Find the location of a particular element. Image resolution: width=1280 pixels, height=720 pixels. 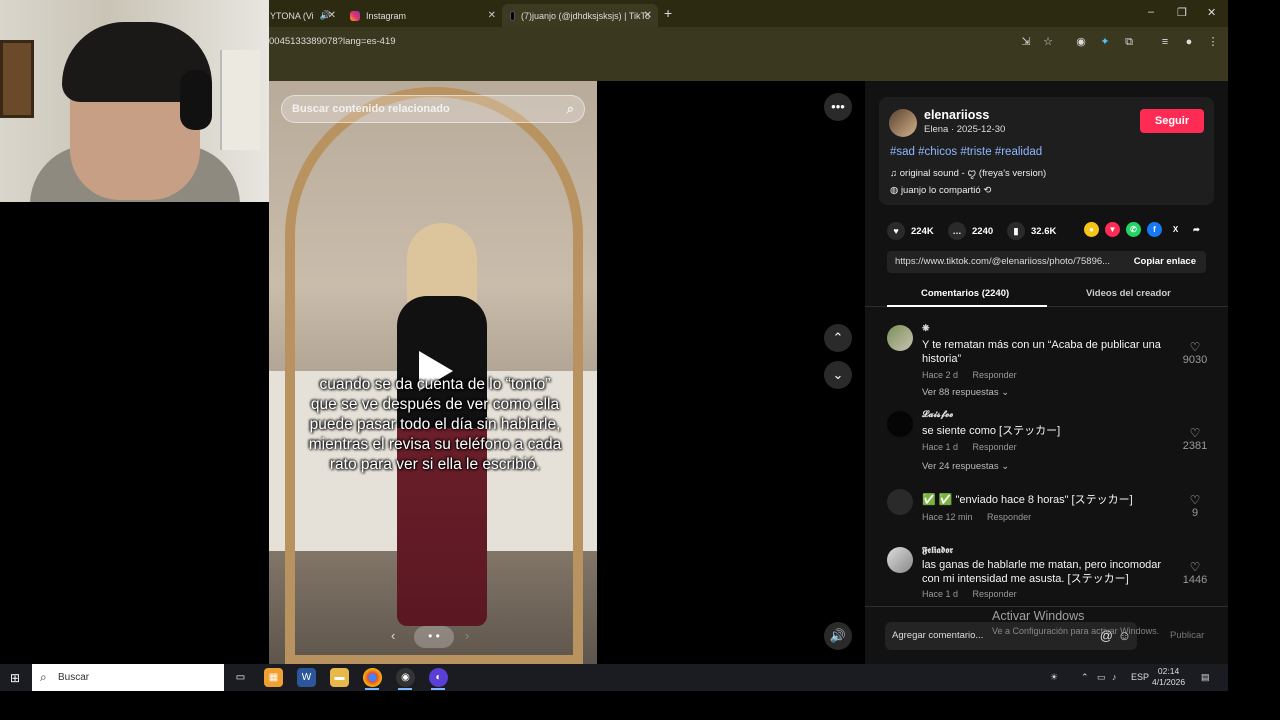

sound-row: ♫ original sound - ꨄ (freya's version) is located at coordinates (968, 173).